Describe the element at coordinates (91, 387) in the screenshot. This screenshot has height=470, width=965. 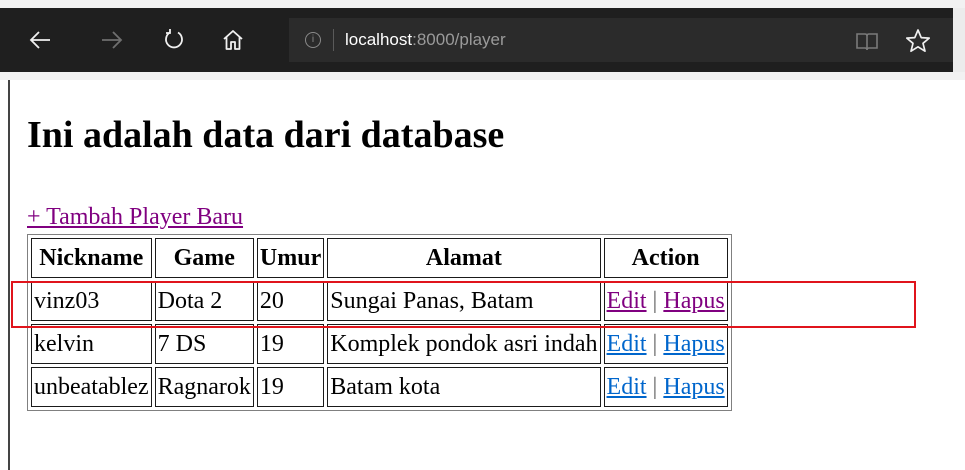
I see `cell-nickname: unbeatablez` at that location.